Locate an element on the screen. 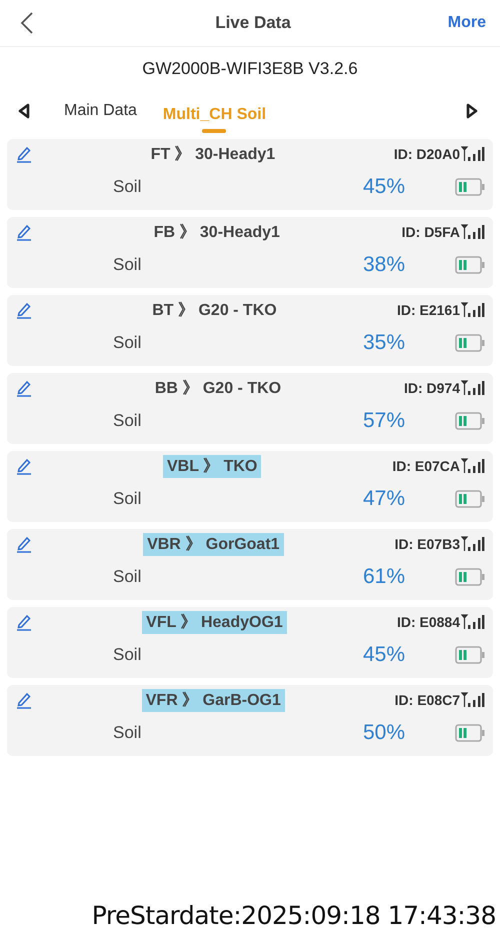 This screenshot has height=936, width=500. sensor-name: BT 》 G20 - TKO is located at coordinates (214, 310).